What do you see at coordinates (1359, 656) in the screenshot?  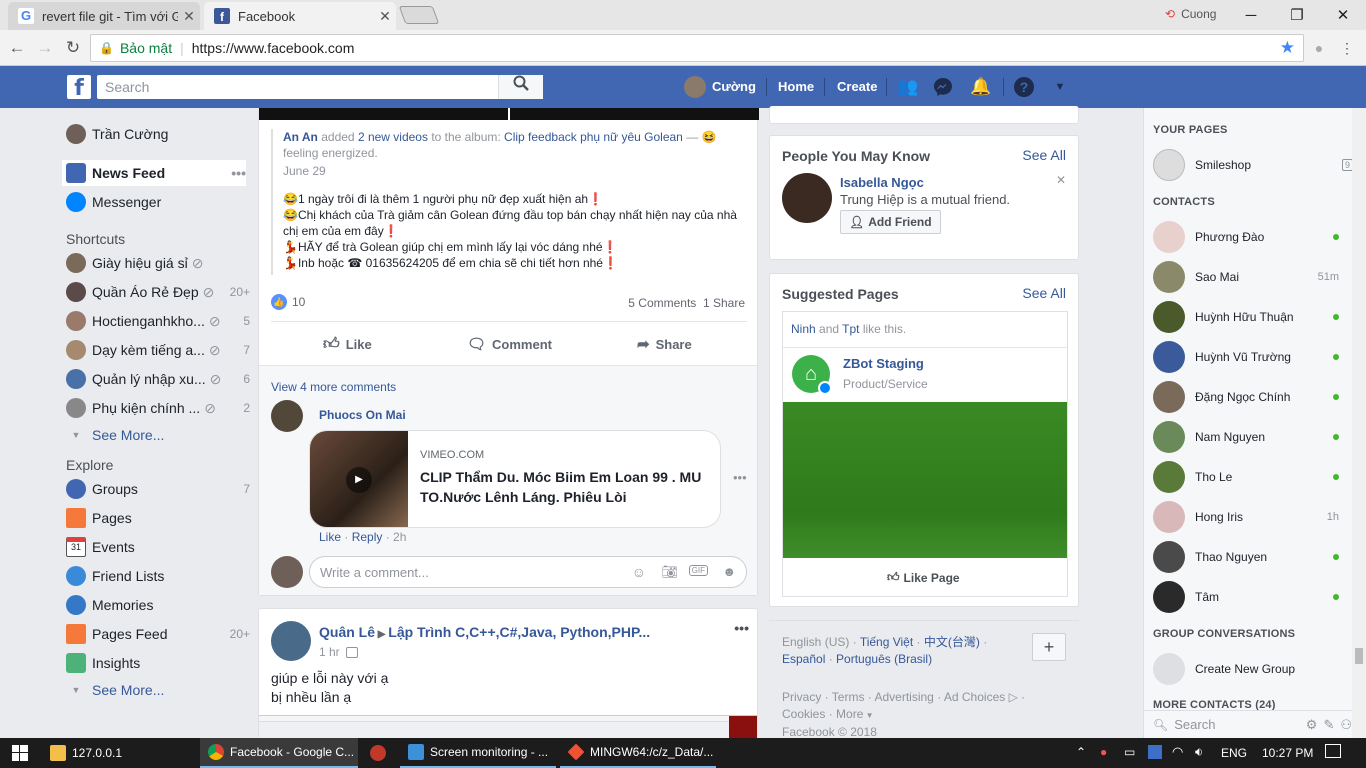 I see `scrollbar-thumb` at bounding box center [1359, 656].